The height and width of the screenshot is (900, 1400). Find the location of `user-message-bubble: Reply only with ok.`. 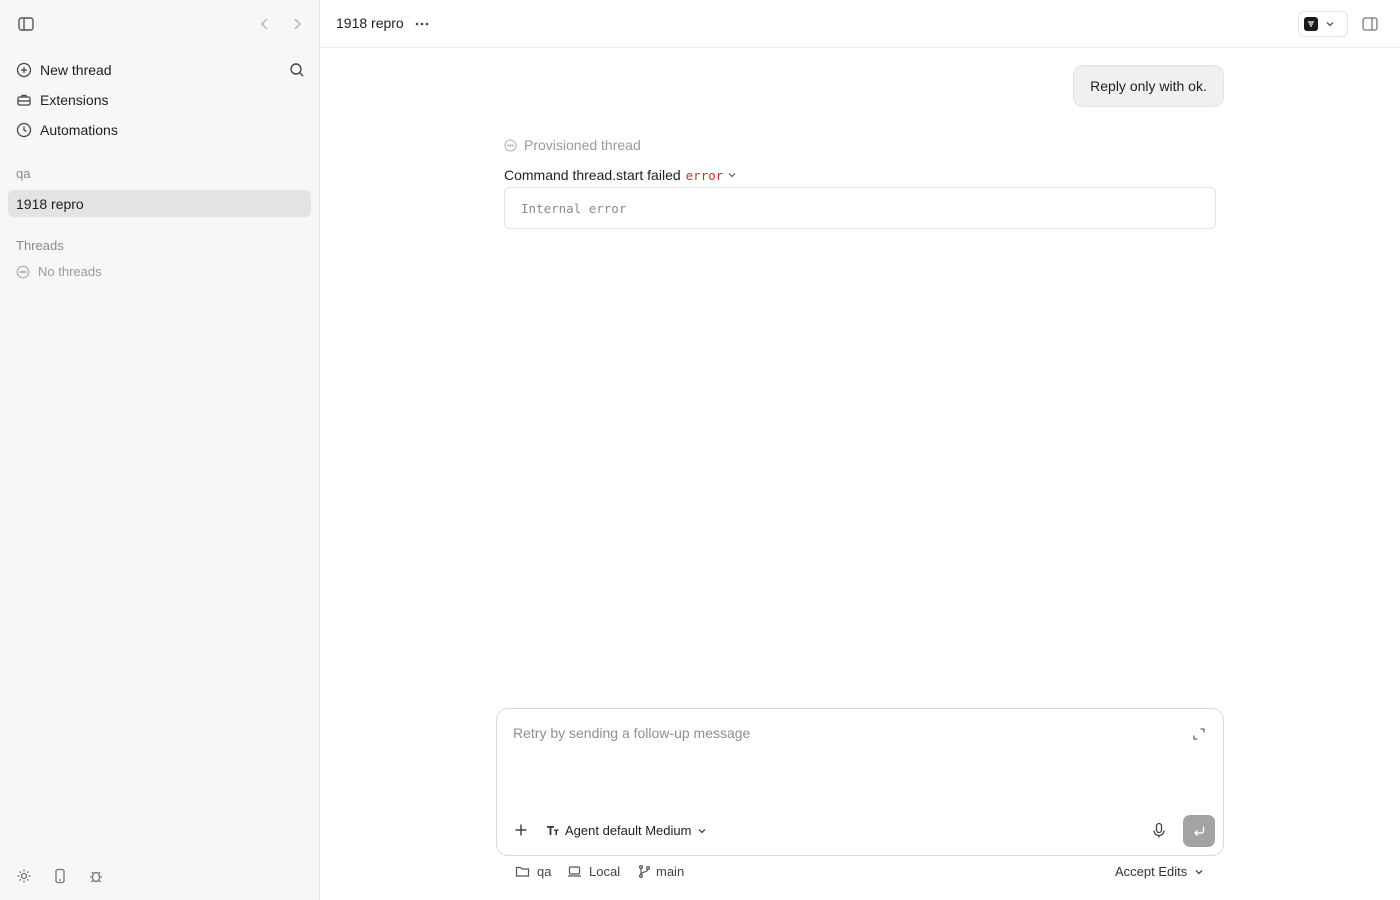

user-message-bubble: Reply only with ok. is located at coordinates (1148, 86).